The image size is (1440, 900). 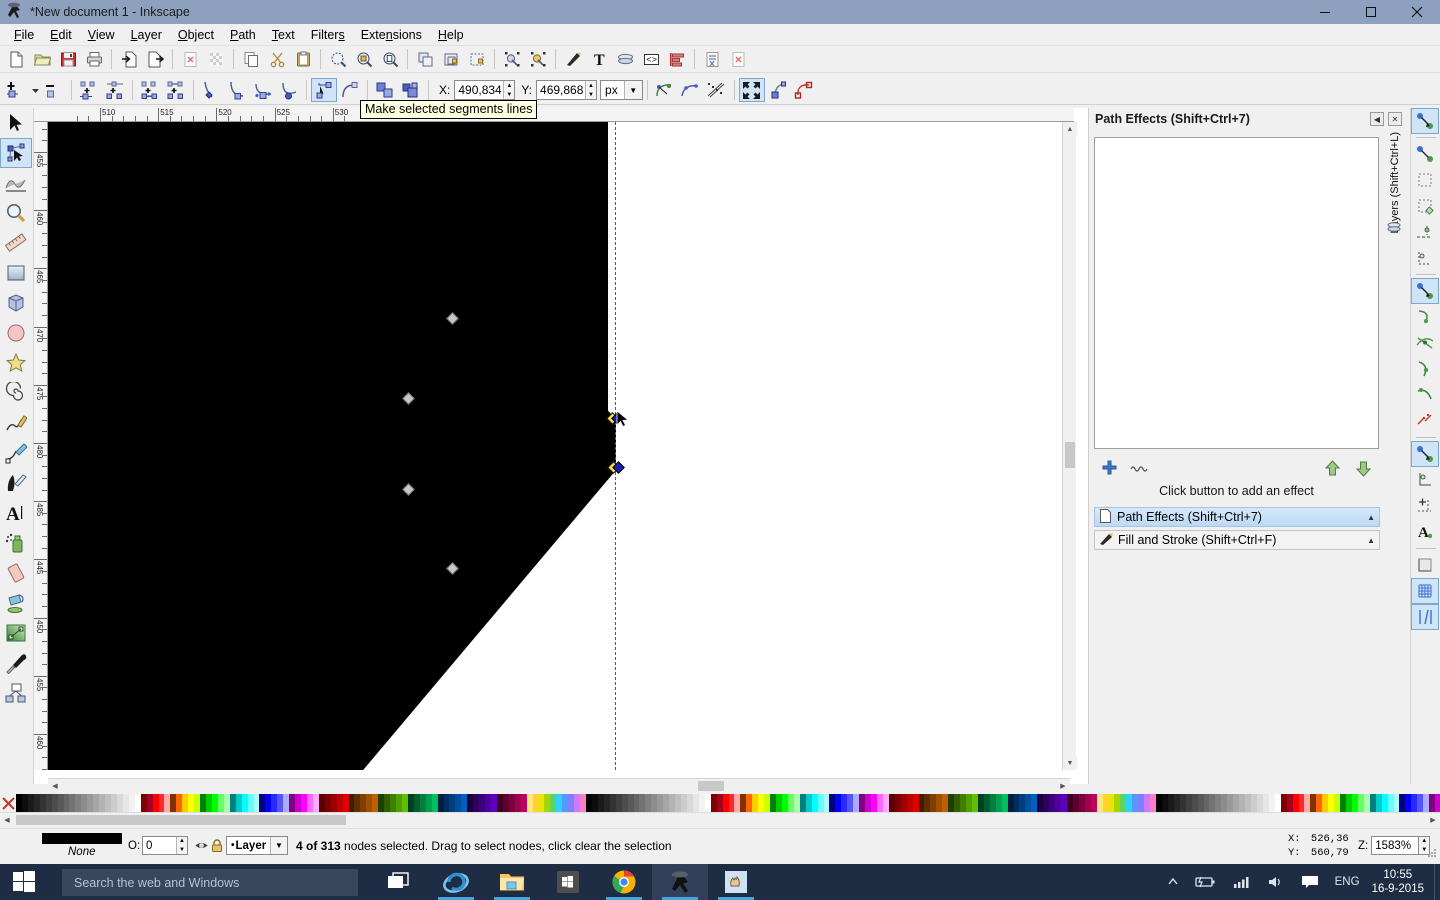 I want to click on fill-stroke-dialog-icon, so click(x=573, y=59).